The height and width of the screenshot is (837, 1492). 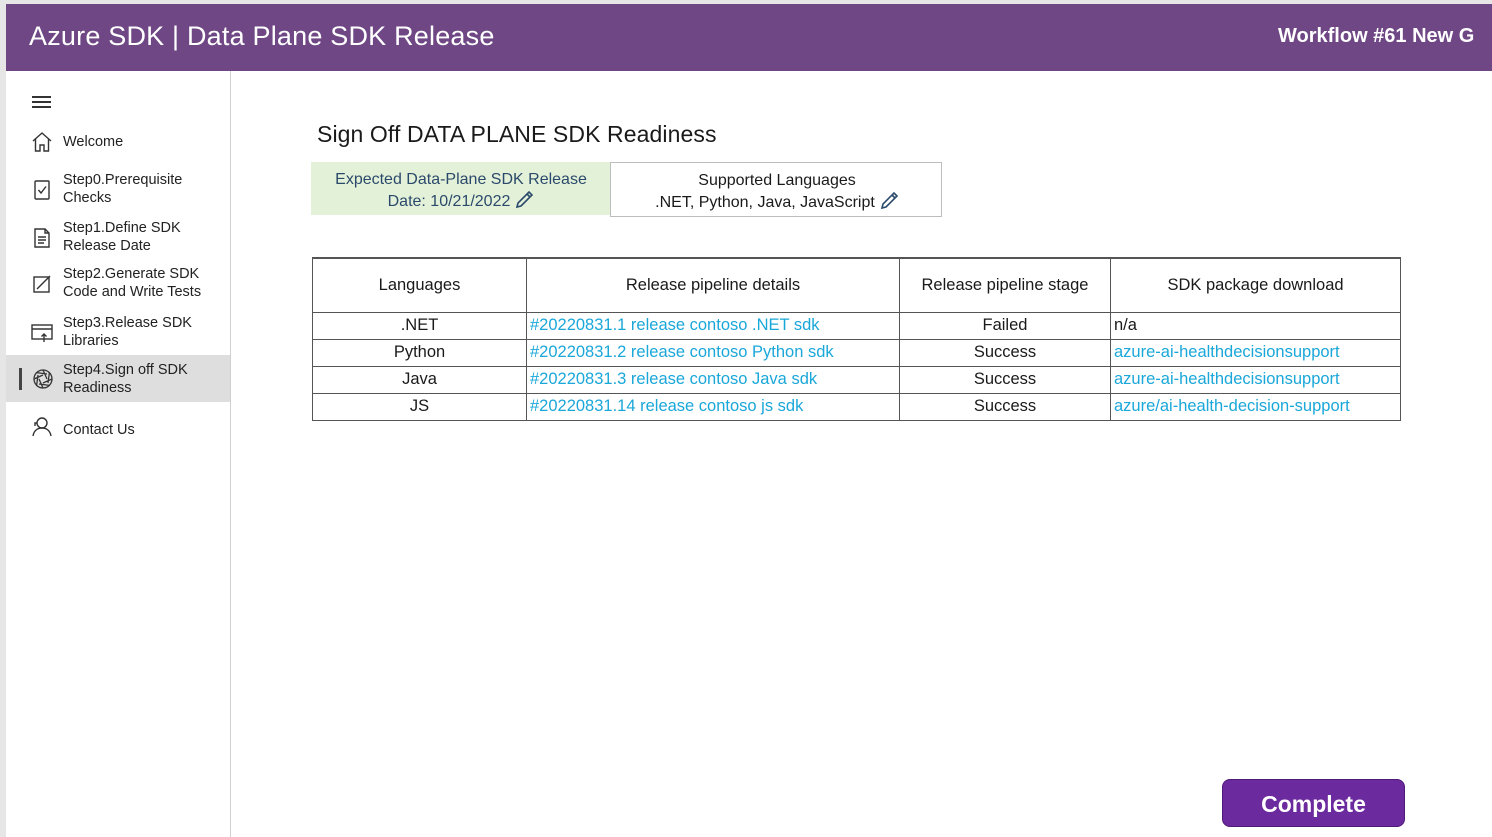 I want to click on pipeline-link: #20220831.2 release contoso Python sdk, so click(x=682, y=352).